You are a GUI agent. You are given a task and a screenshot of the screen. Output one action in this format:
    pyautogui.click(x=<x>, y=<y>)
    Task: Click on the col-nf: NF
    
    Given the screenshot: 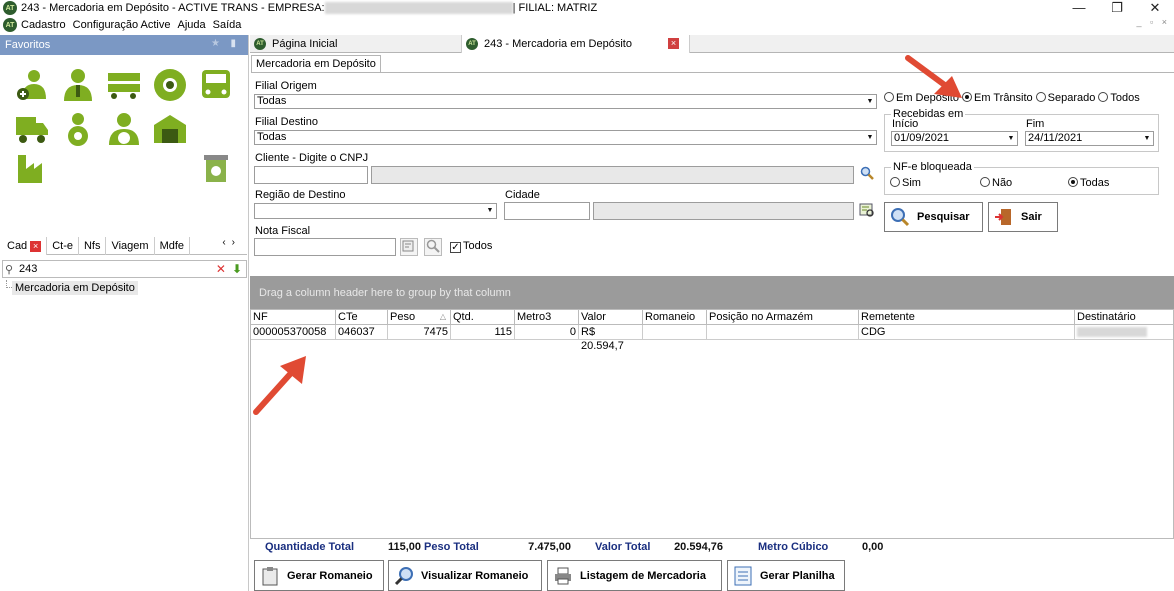 What is the action you would take?
    pyautogui.click(x=293, y=317)
    